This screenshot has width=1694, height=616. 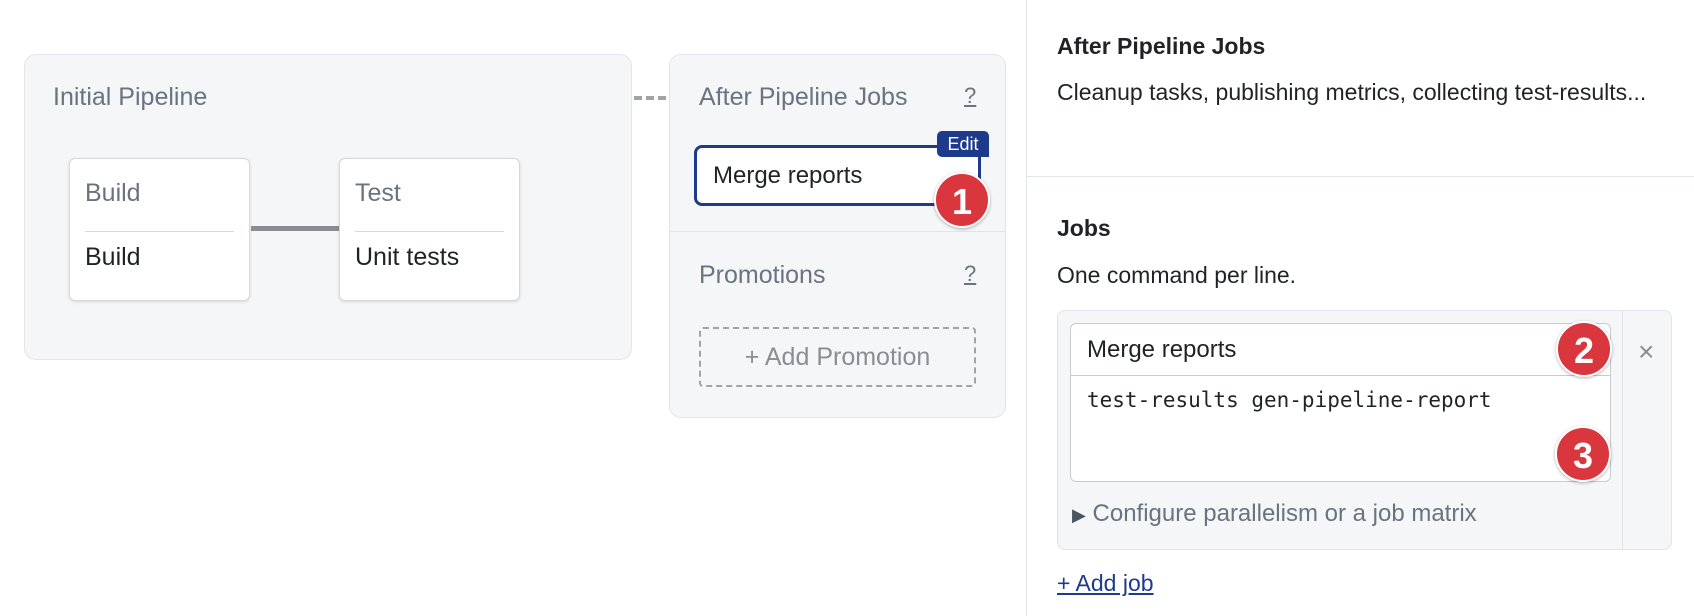 What do you see at coordinates (650, 98) in the screenshot?
I see `dashed-connector` at bounding box center [650, 98].